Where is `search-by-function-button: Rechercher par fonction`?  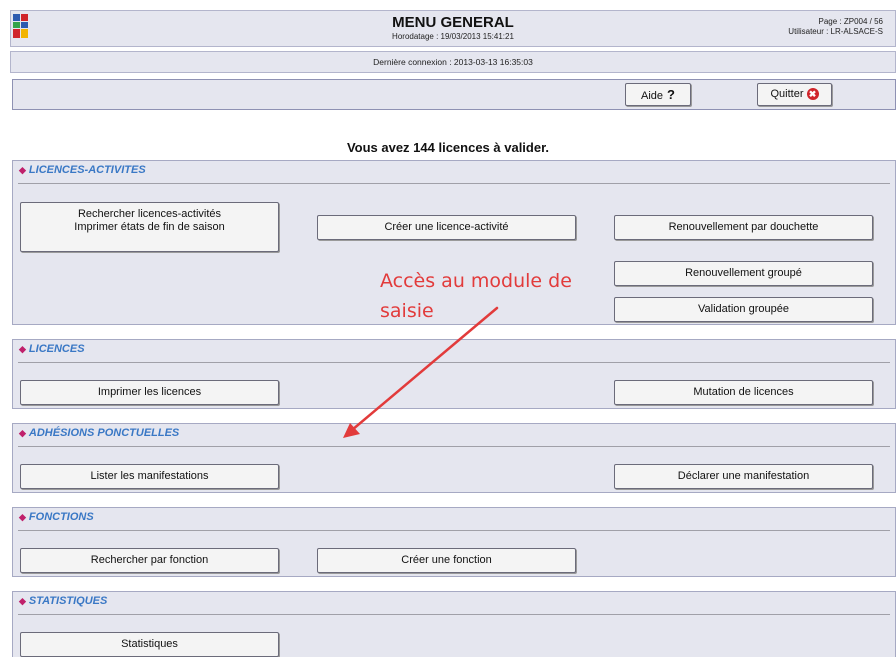
search-by-function-button: Rechercher par fonction is located at coordinates (149, 560).